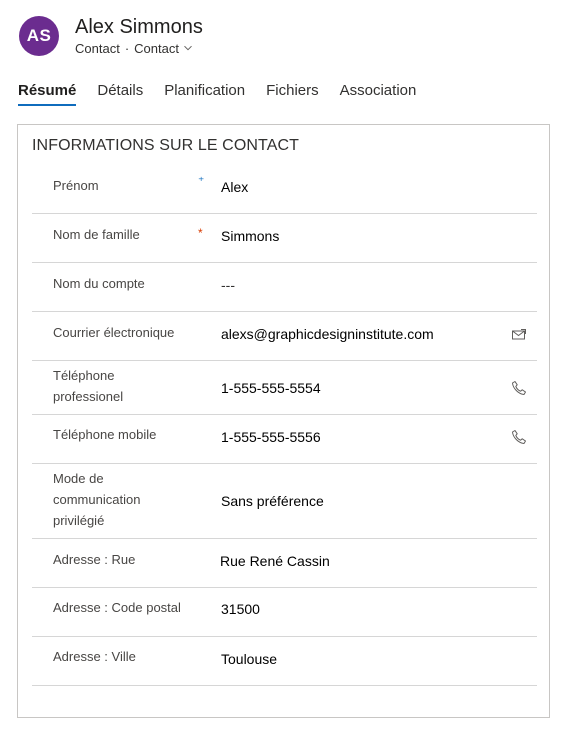 The width and height of the screenshot is (568, 732). Describe the element at coordinates (120, 93) in the screenshot. I see `tab-details: Détails` at that location.